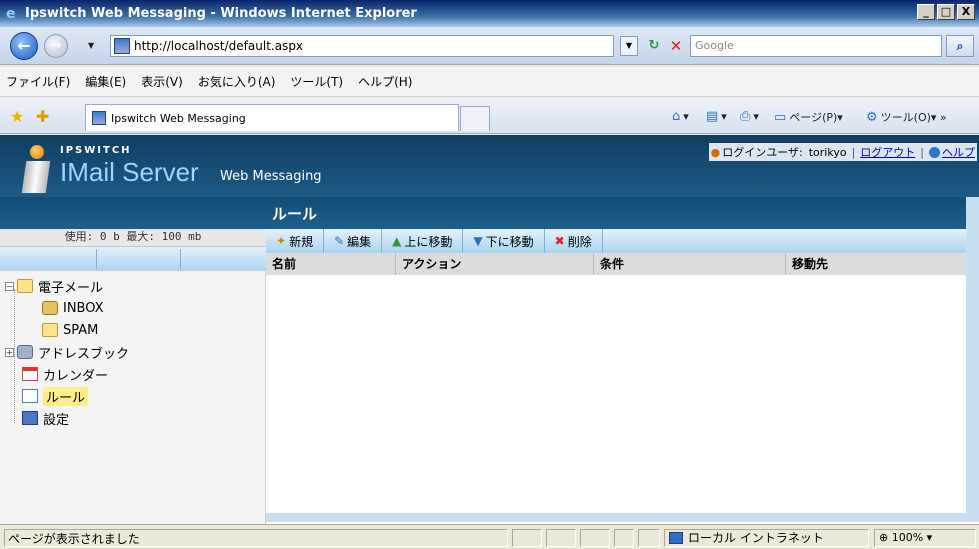  Describe the element at coordinates (133, 238) in the screenshot. I see `quota-text: 使用: 0 b 最大: 100 mb` at that location.